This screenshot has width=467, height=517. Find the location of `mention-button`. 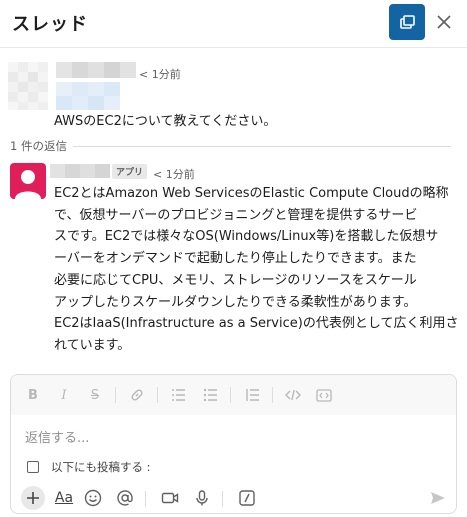

mention-button is located at coordinates (125, 498).